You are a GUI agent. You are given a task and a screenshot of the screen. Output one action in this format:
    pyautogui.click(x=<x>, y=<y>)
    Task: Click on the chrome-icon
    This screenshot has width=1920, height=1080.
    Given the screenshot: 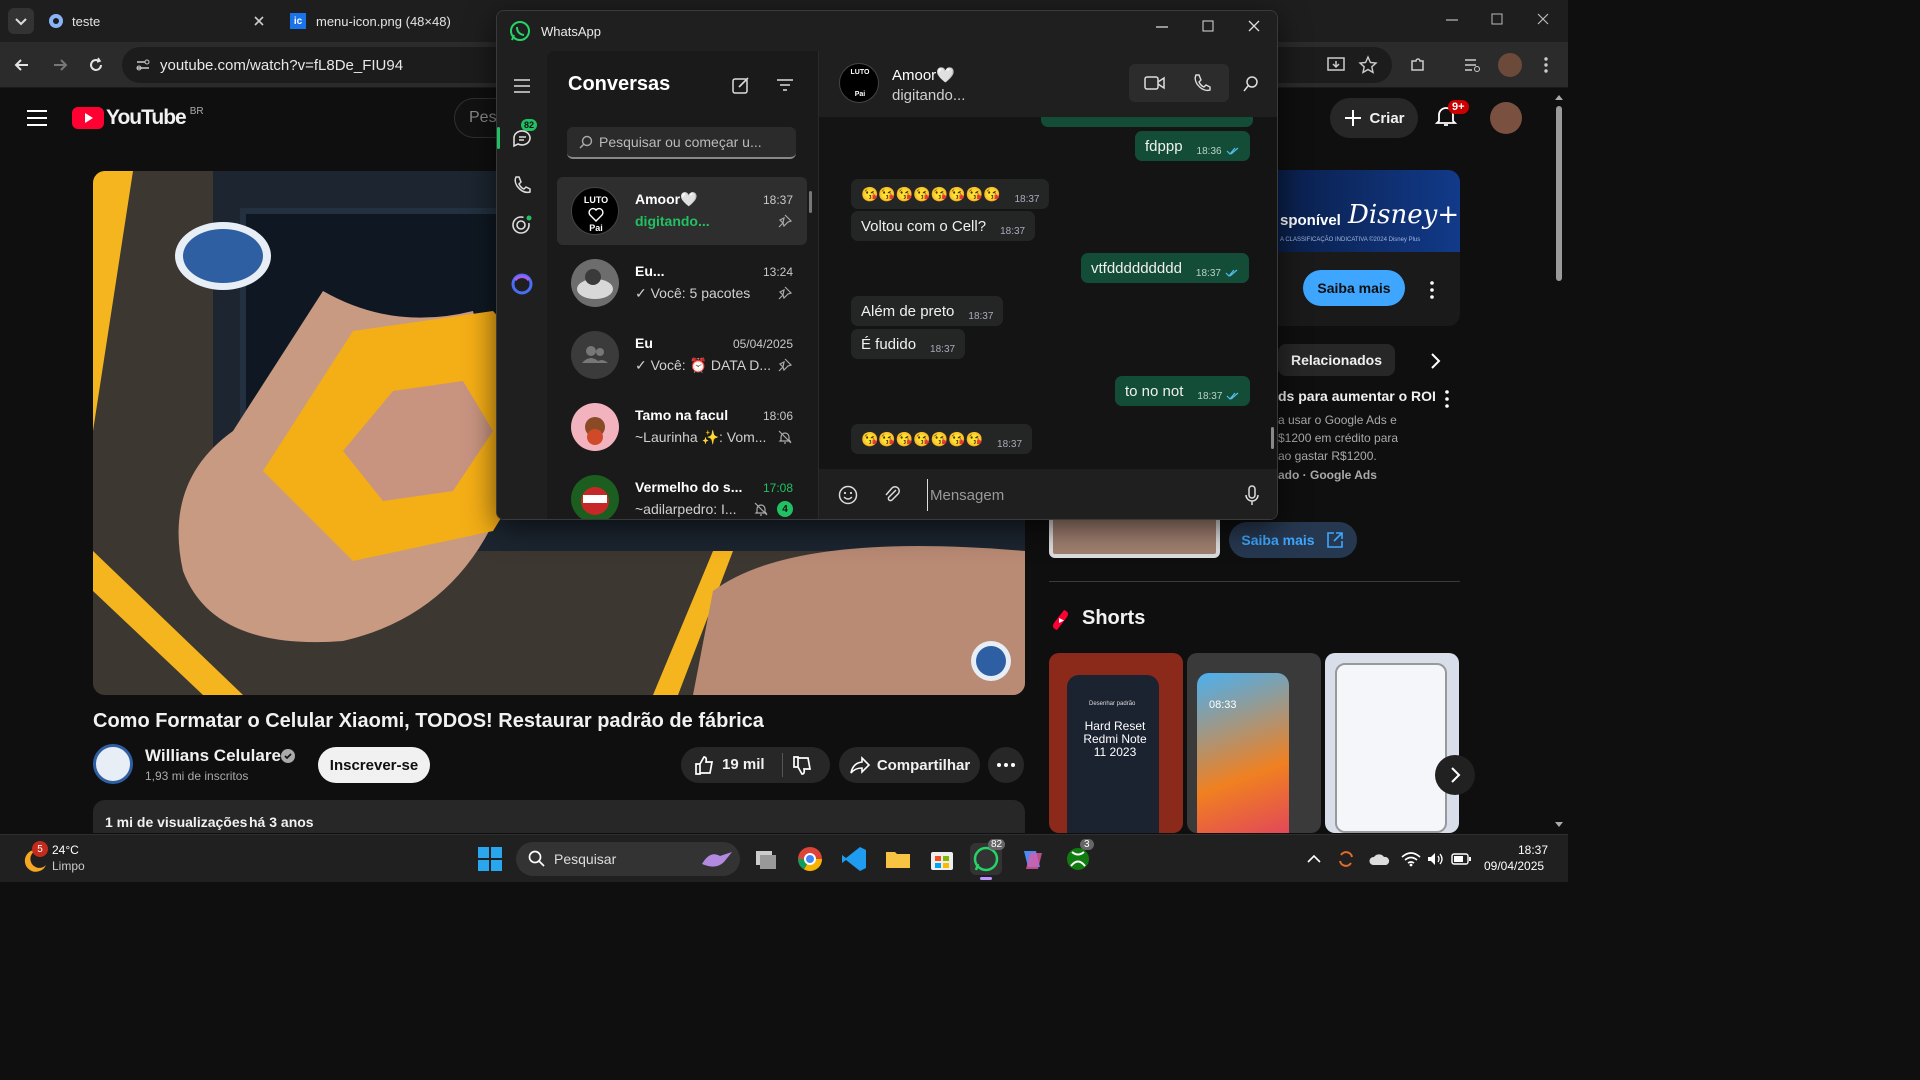 What is the action you would take?
    pyautogui.click(x=810, y=859)
    